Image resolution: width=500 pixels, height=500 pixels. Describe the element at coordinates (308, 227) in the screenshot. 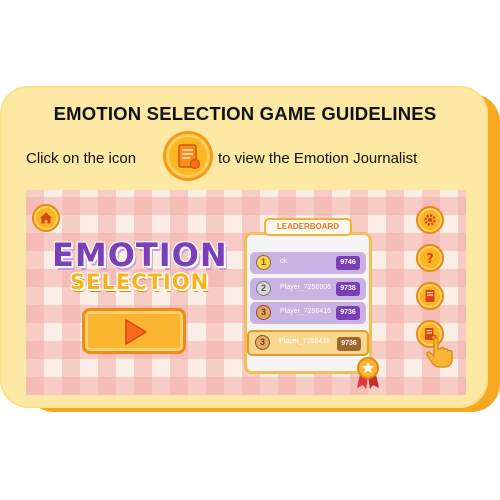

I see `leaderboard-title: LEADERBOARD` at that location.